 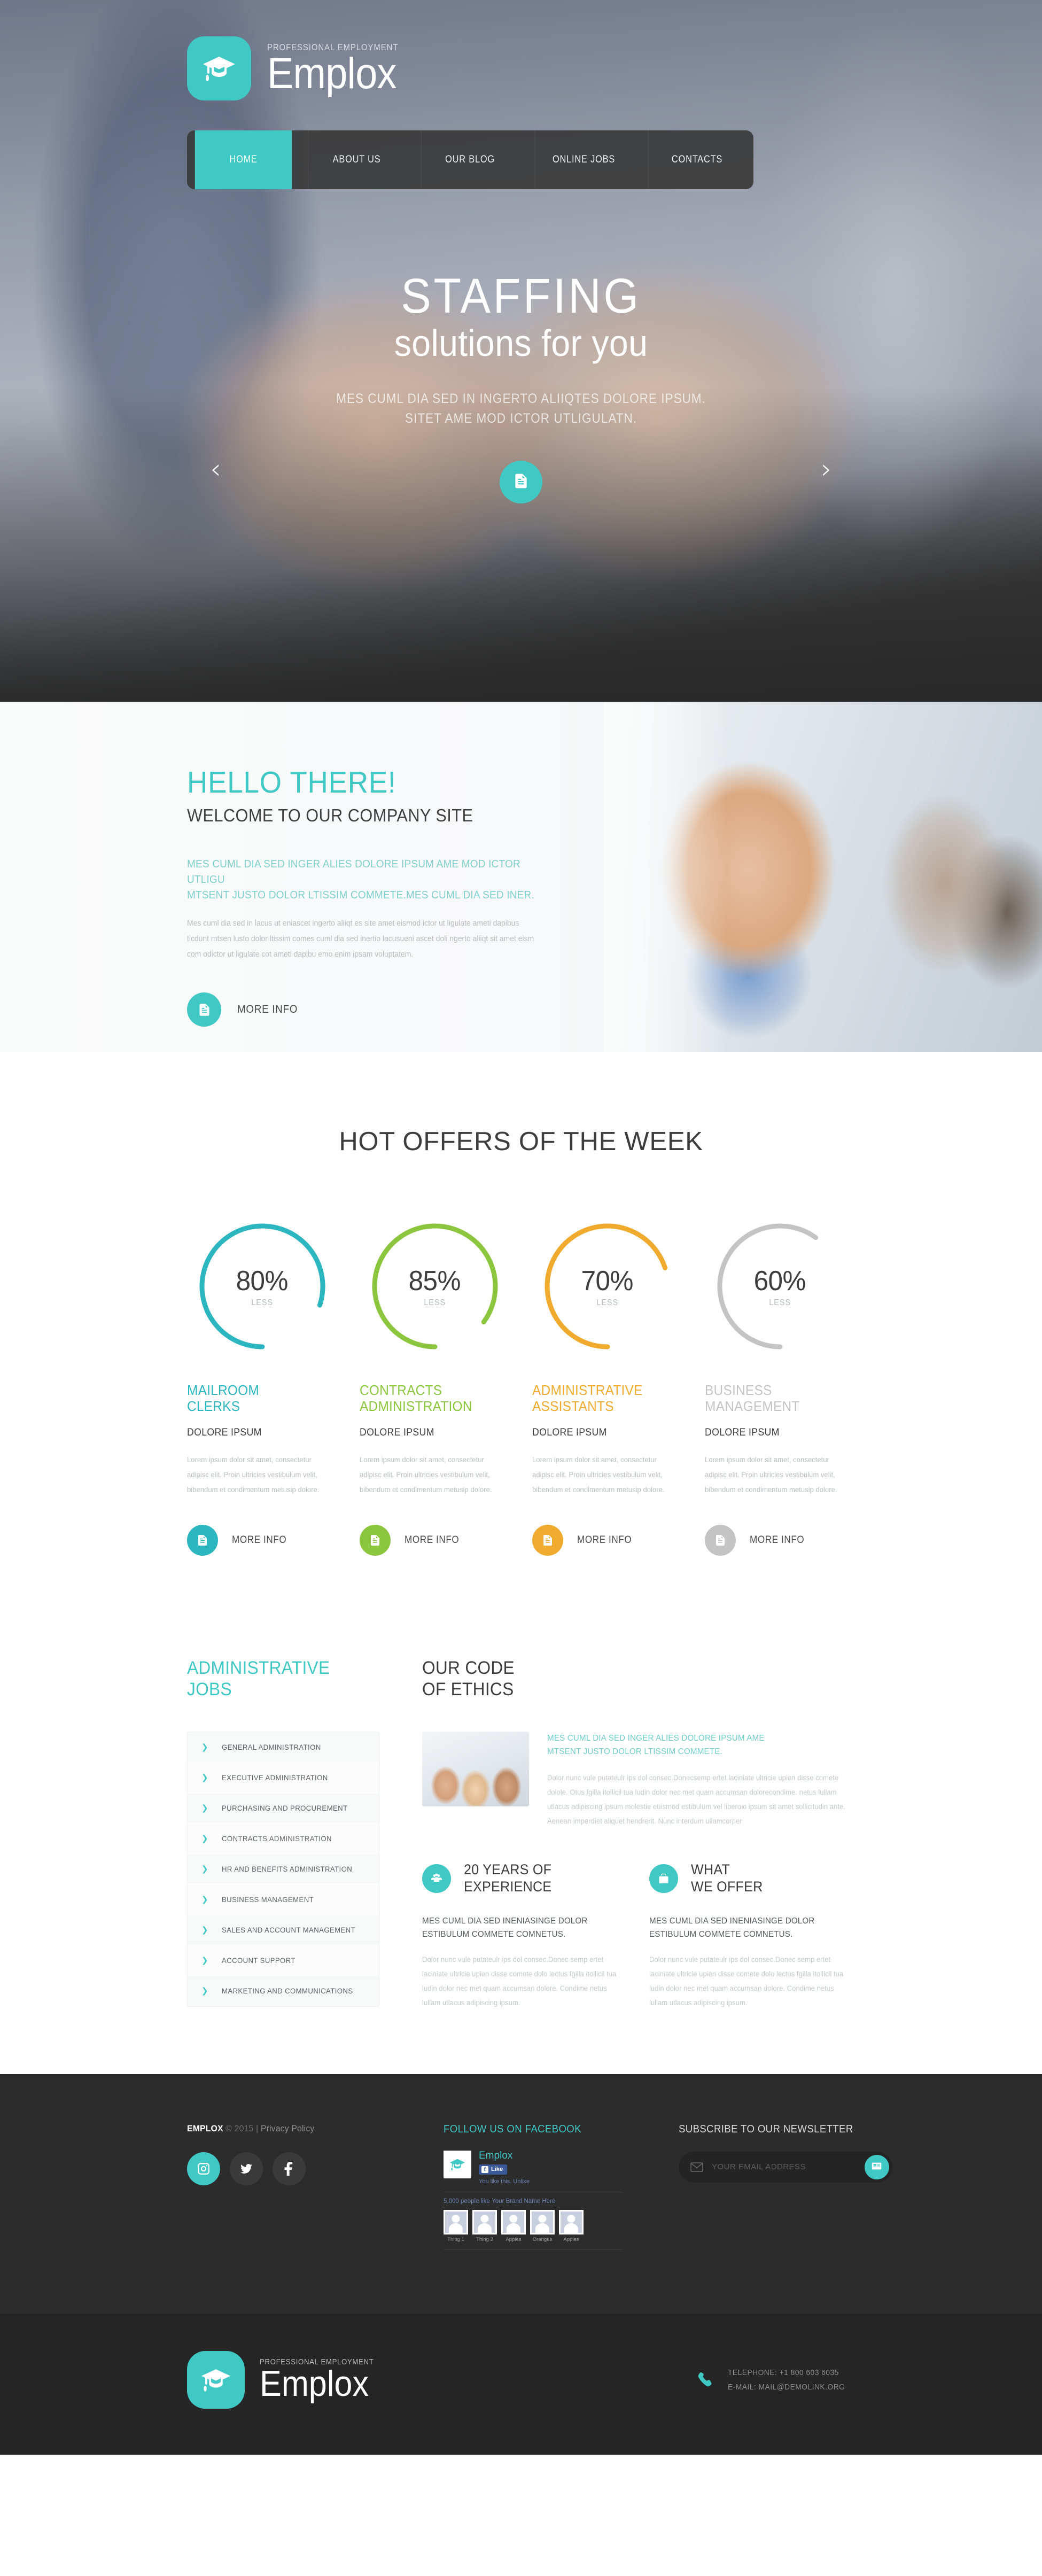 I want to click on code-of-ethics-heading: OUR CODE OF ETHICS, so click(x=469, y=1679).